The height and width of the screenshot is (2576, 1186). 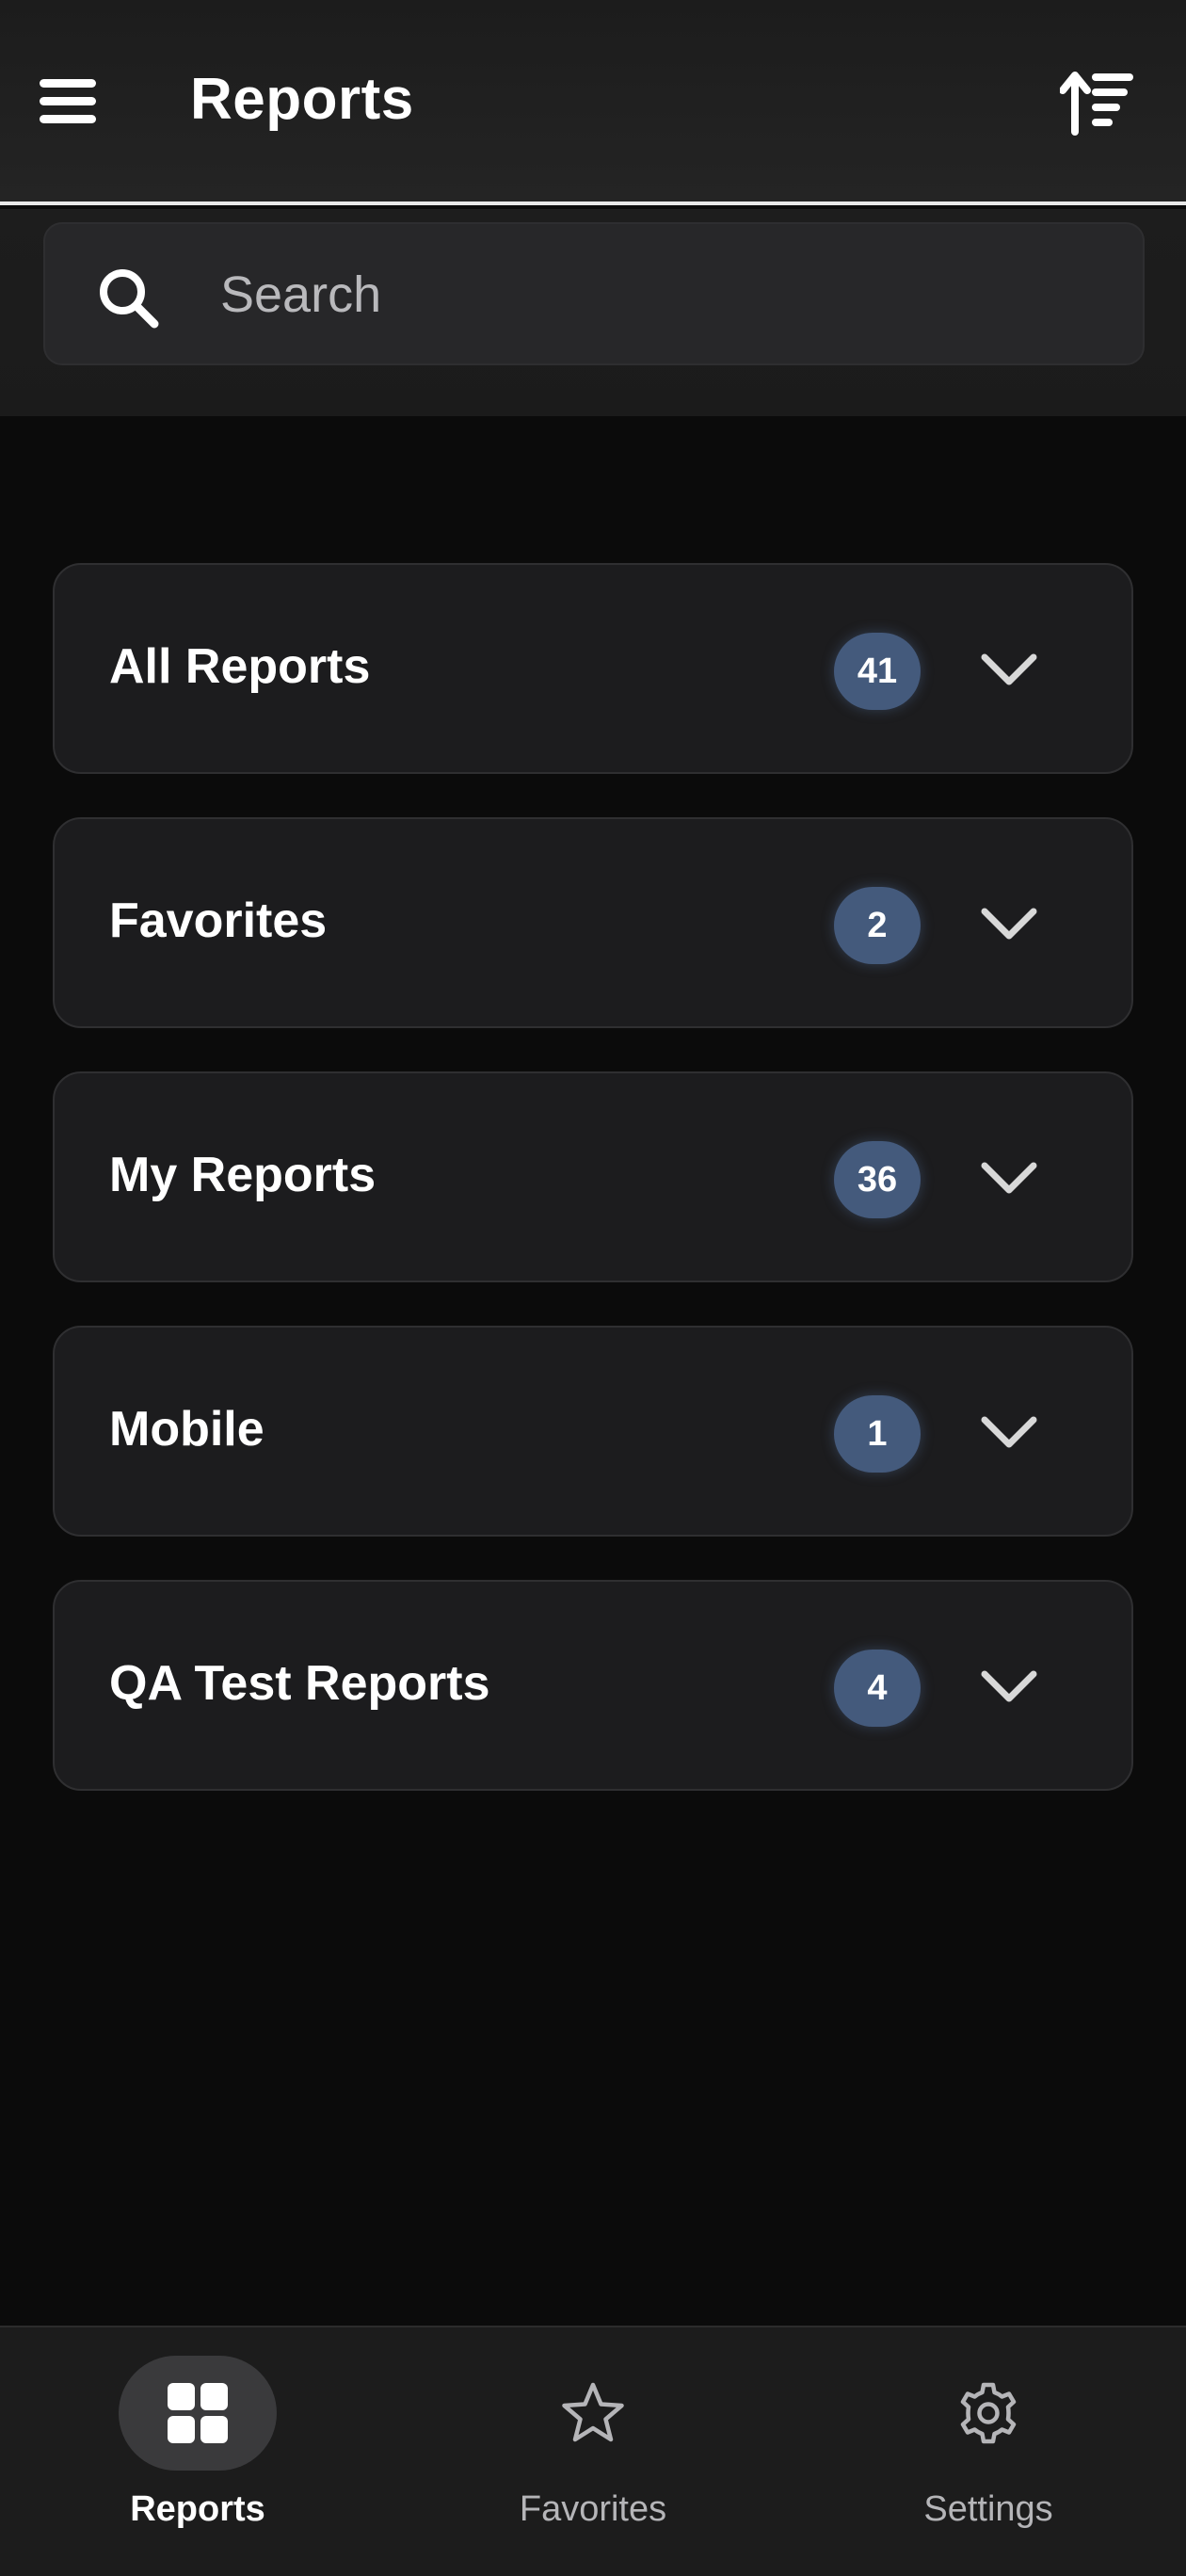 I want to click on bottom-navigation: Reports Favorites Settings, so click(x=593, y=2451).